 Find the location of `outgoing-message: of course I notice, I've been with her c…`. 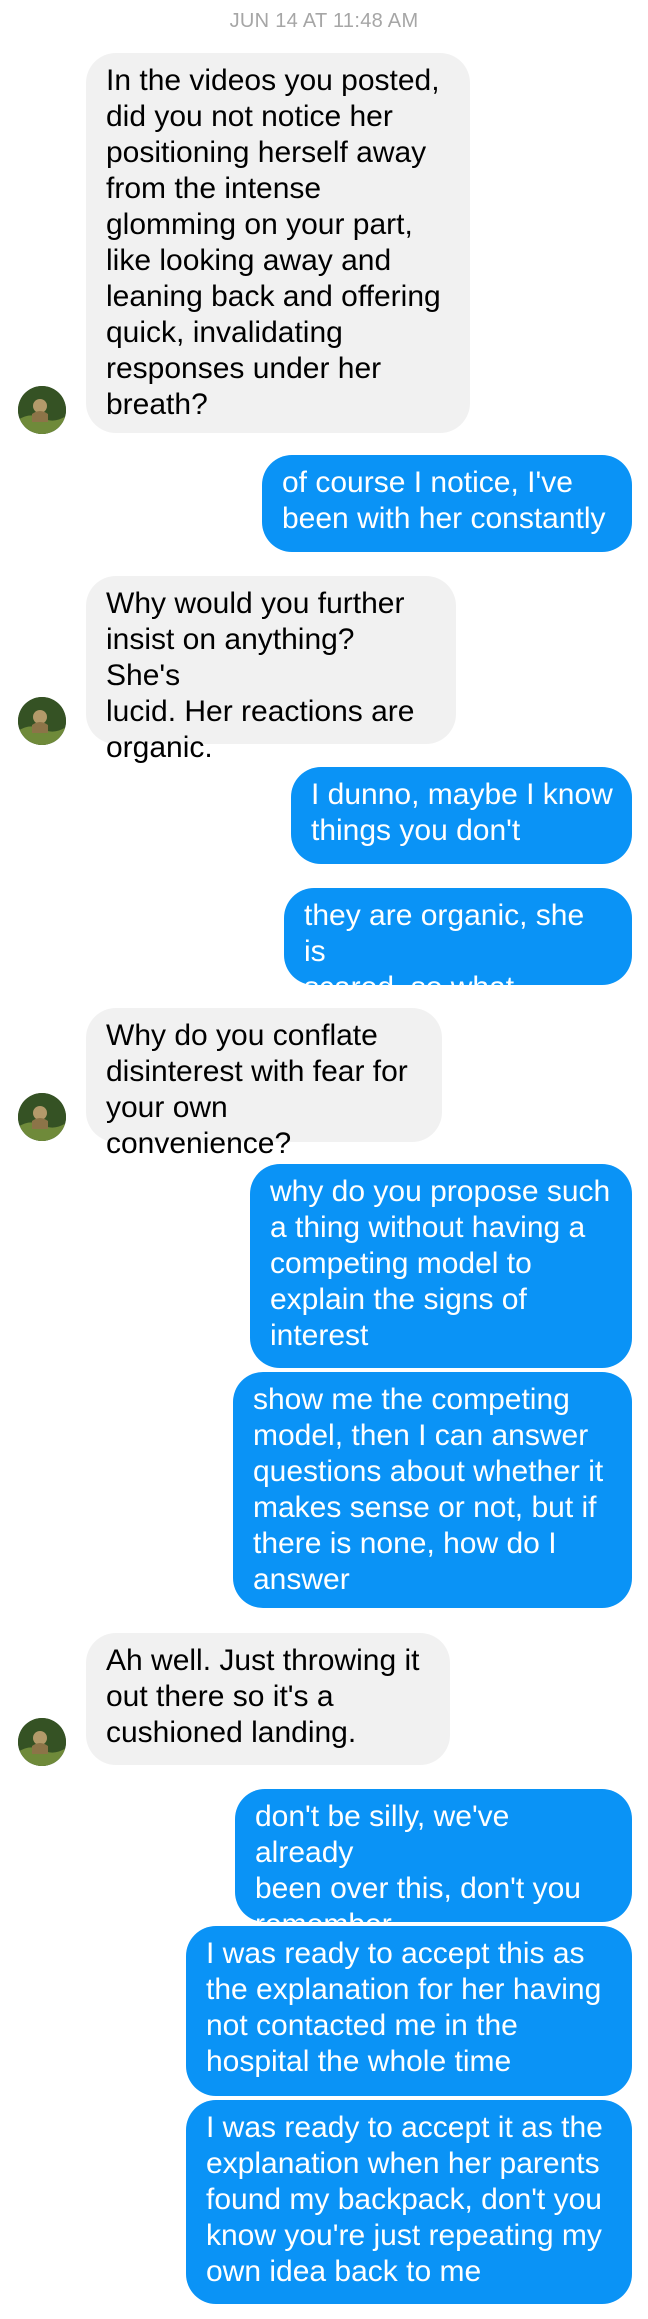

outgoing-message: of course I notice, I've been with her c… is located at coordinates (447, 503).